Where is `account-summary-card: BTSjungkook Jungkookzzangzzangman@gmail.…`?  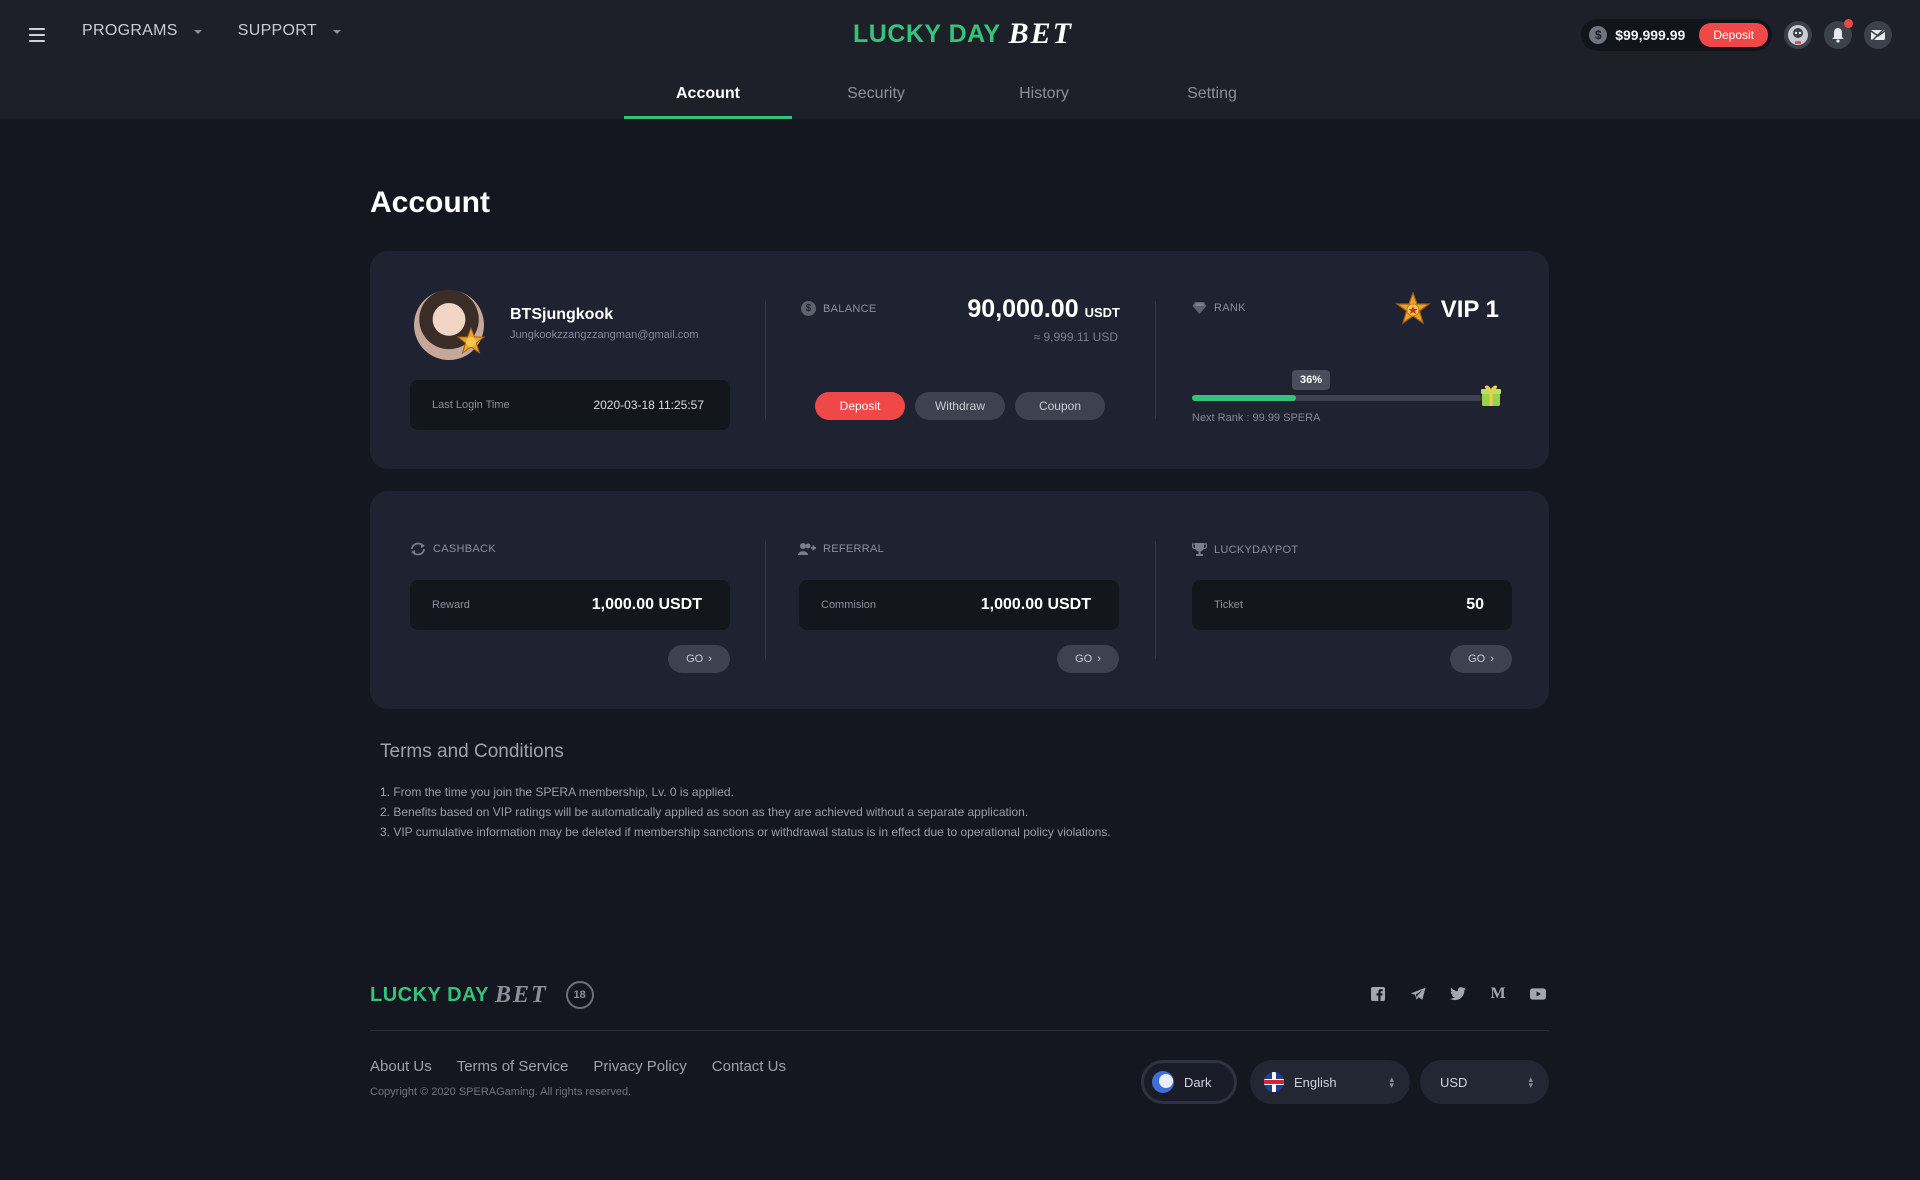
account-summary-card: BTSjungkook Jungkookzzangzzangman@gmail.… is located at coordinates (959, 360).